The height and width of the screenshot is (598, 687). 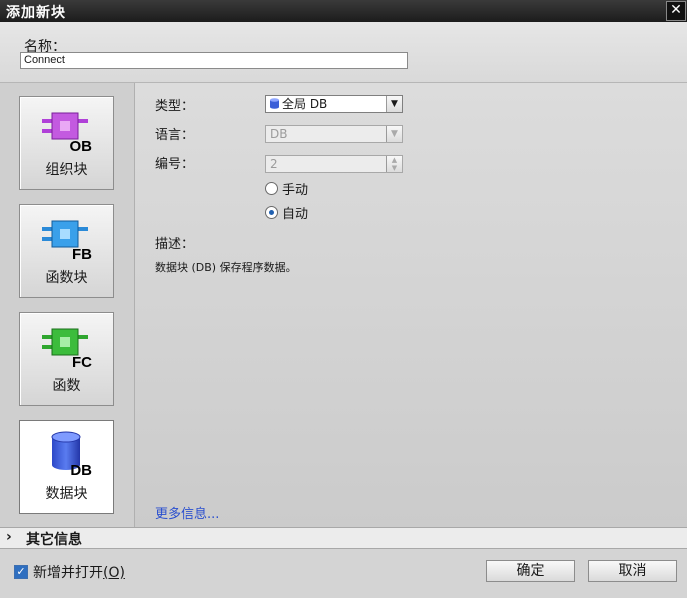 I want to click on radio-auto-circle, so click(x=271, y=212).